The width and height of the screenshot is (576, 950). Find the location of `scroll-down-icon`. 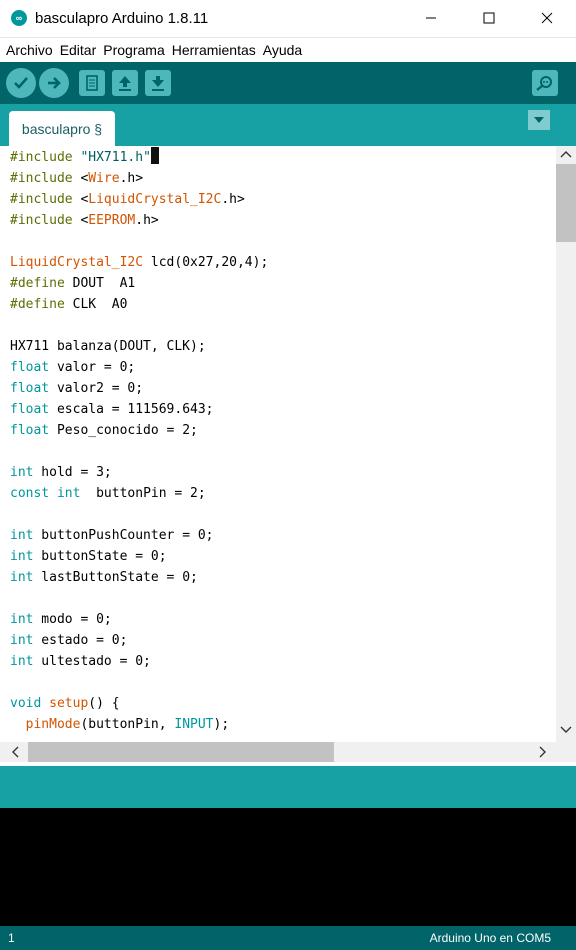

scroll-down-icon is located at coordinates (566, 731).